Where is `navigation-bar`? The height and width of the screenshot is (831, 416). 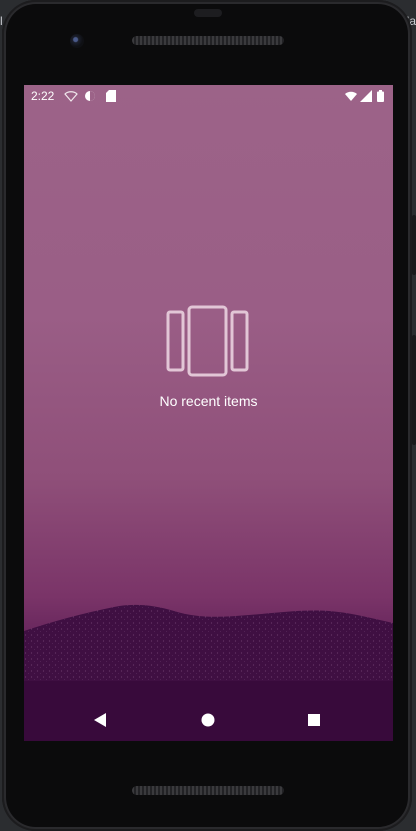 navigation-bar is located at coordinates (208, 719).